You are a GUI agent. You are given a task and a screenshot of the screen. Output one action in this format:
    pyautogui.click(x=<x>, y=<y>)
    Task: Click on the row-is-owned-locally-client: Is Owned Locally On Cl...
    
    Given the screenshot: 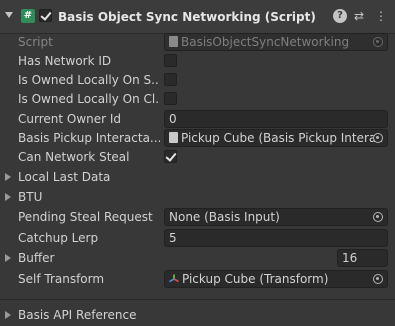 What is the action you would take?
    pyautogui.click(x=197, y=99)
    